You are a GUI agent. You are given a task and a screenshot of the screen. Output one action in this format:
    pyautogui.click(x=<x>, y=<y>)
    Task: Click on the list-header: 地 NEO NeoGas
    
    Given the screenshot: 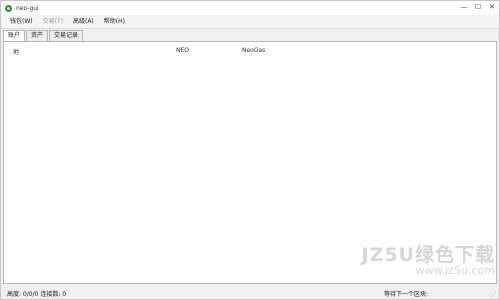 What is the action you would take?
    pyautogui.click(x=250, y=49)
    